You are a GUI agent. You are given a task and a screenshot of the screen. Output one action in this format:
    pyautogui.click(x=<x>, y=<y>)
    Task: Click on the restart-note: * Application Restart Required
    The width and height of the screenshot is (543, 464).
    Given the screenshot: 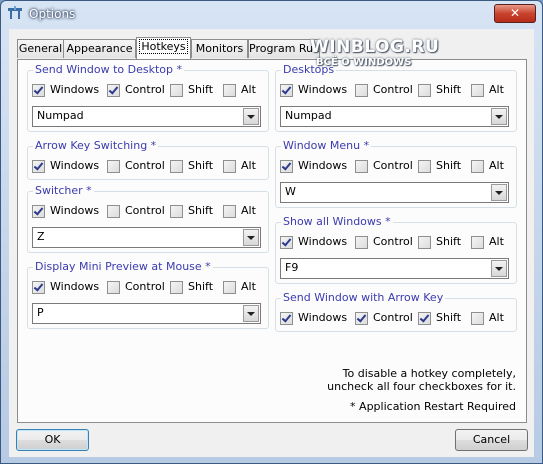 What is the action you would take?
    pyautogui.click(x=433, y=406)
    